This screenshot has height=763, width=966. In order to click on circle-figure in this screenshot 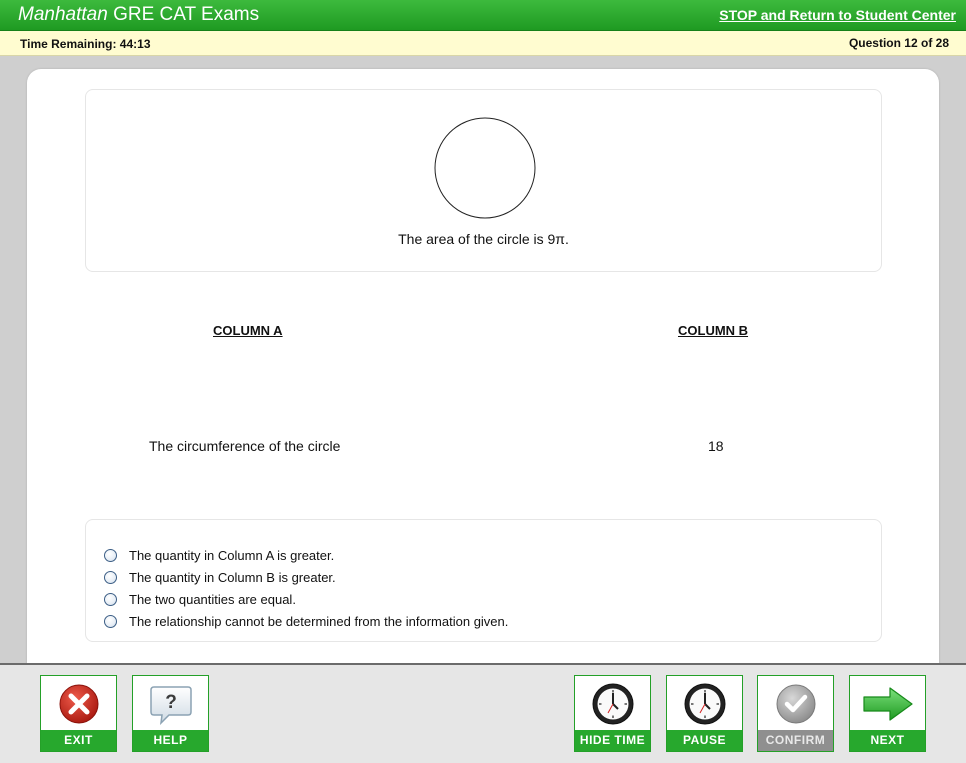, I will do `click(485, 168)`.